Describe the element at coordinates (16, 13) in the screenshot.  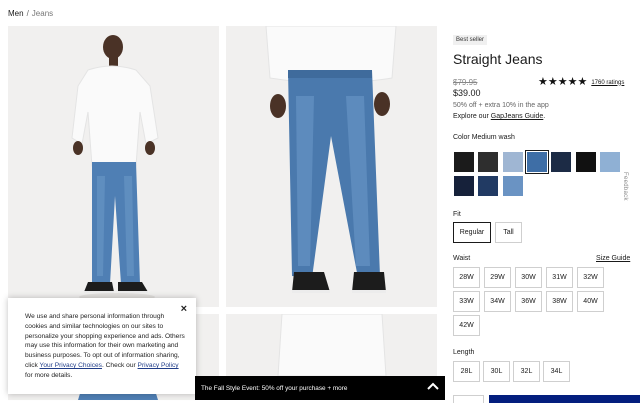
I see `breadcrumb-men-link: Men` at that location.